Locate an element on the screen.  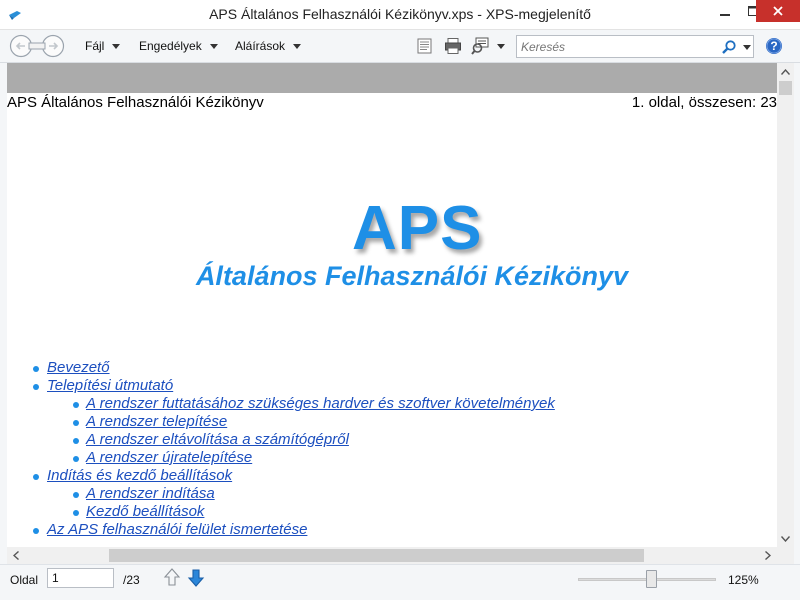
menu-file: Fájl is located at coordinates (103, 46).